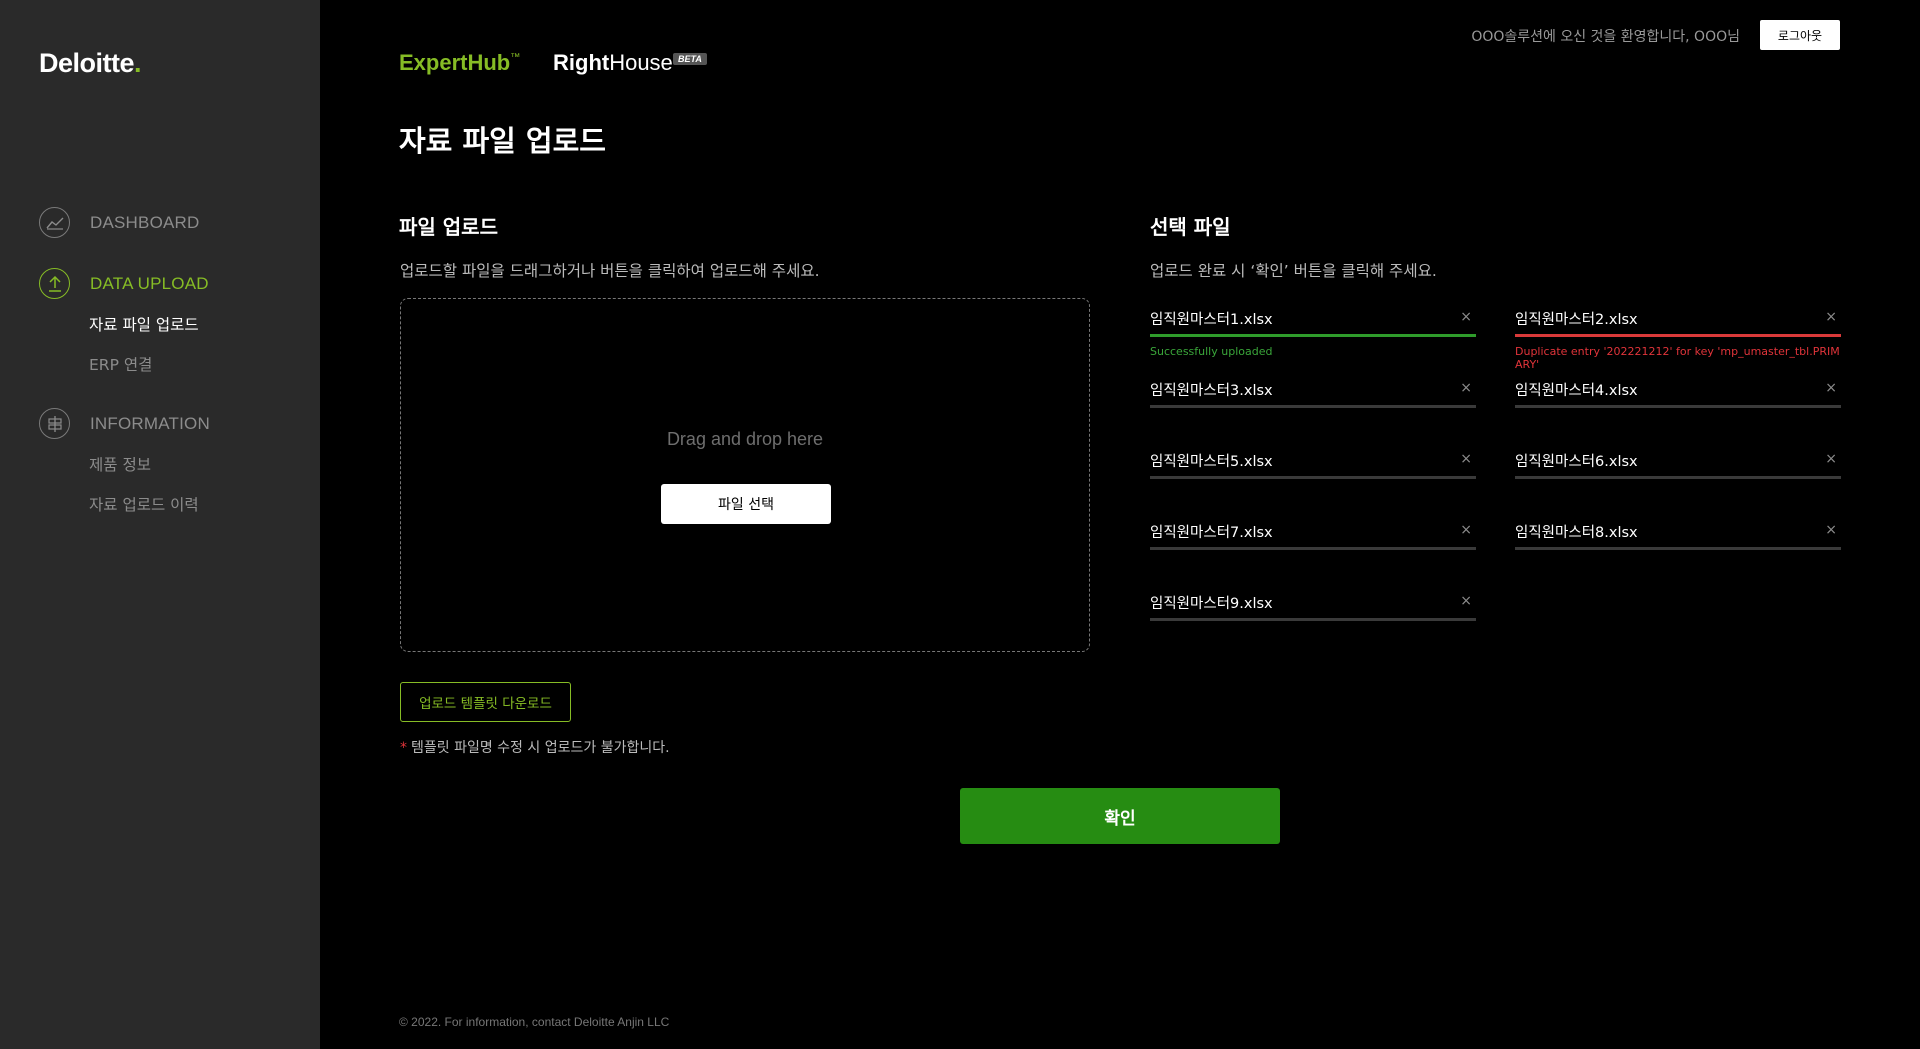  What do you see at coordinates (581, 62) in the screenshot?
I see `brand-right-bold: Right` at bounding box center [581, 62].